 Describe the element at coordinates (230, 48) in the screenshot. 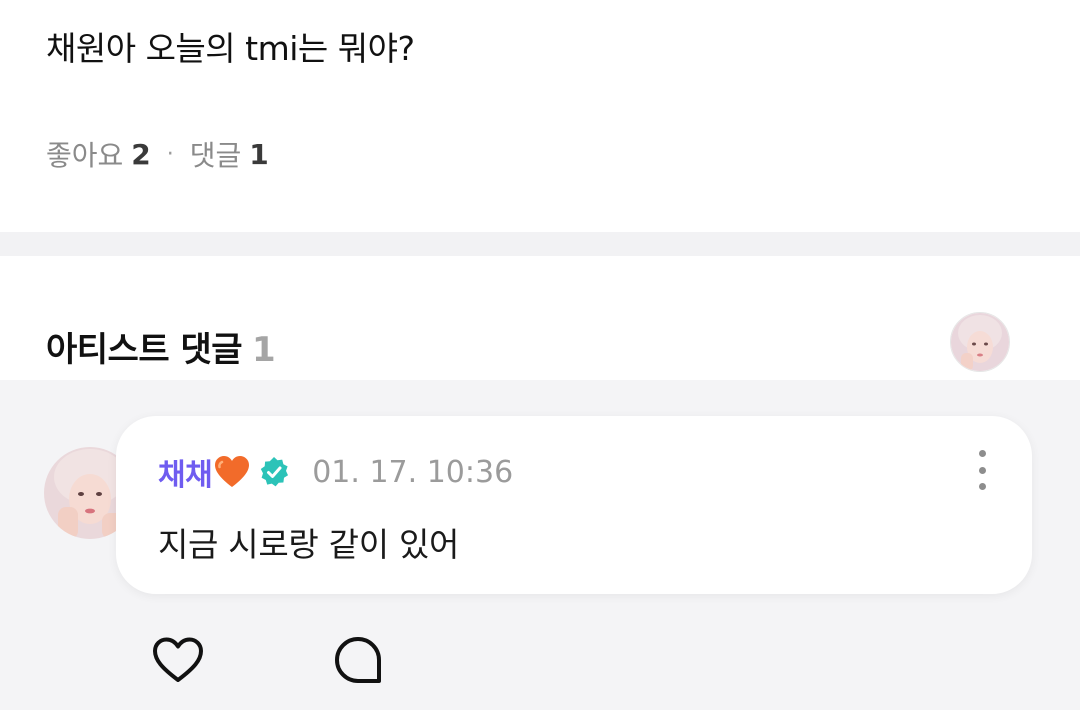

I see `post-body-text: 채원아 오늘의 tmi는 뭐야?` at that location.